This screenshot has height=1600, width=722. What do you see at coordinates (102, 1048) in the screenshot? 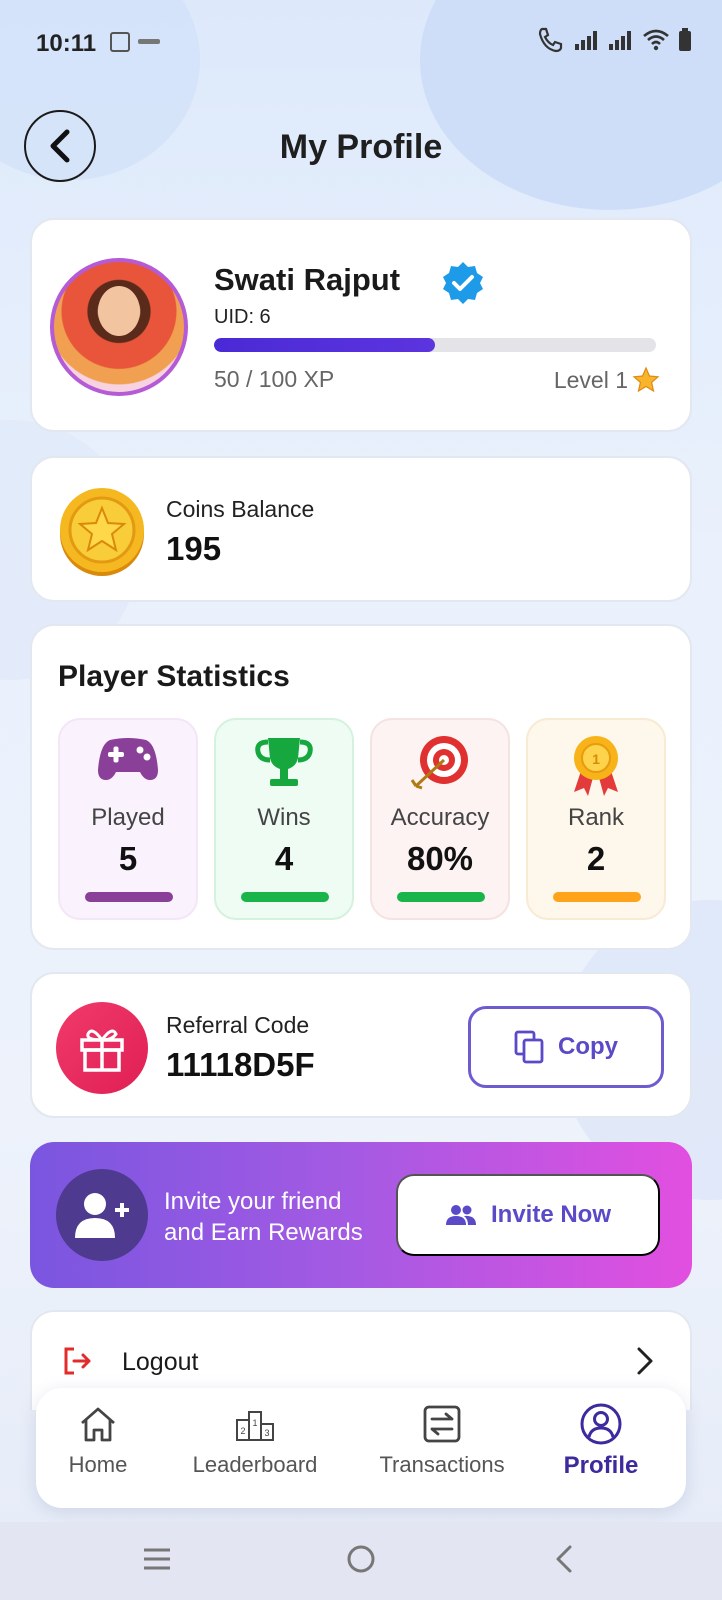
I see `gift-icon` at bounding box center [102, 1048].